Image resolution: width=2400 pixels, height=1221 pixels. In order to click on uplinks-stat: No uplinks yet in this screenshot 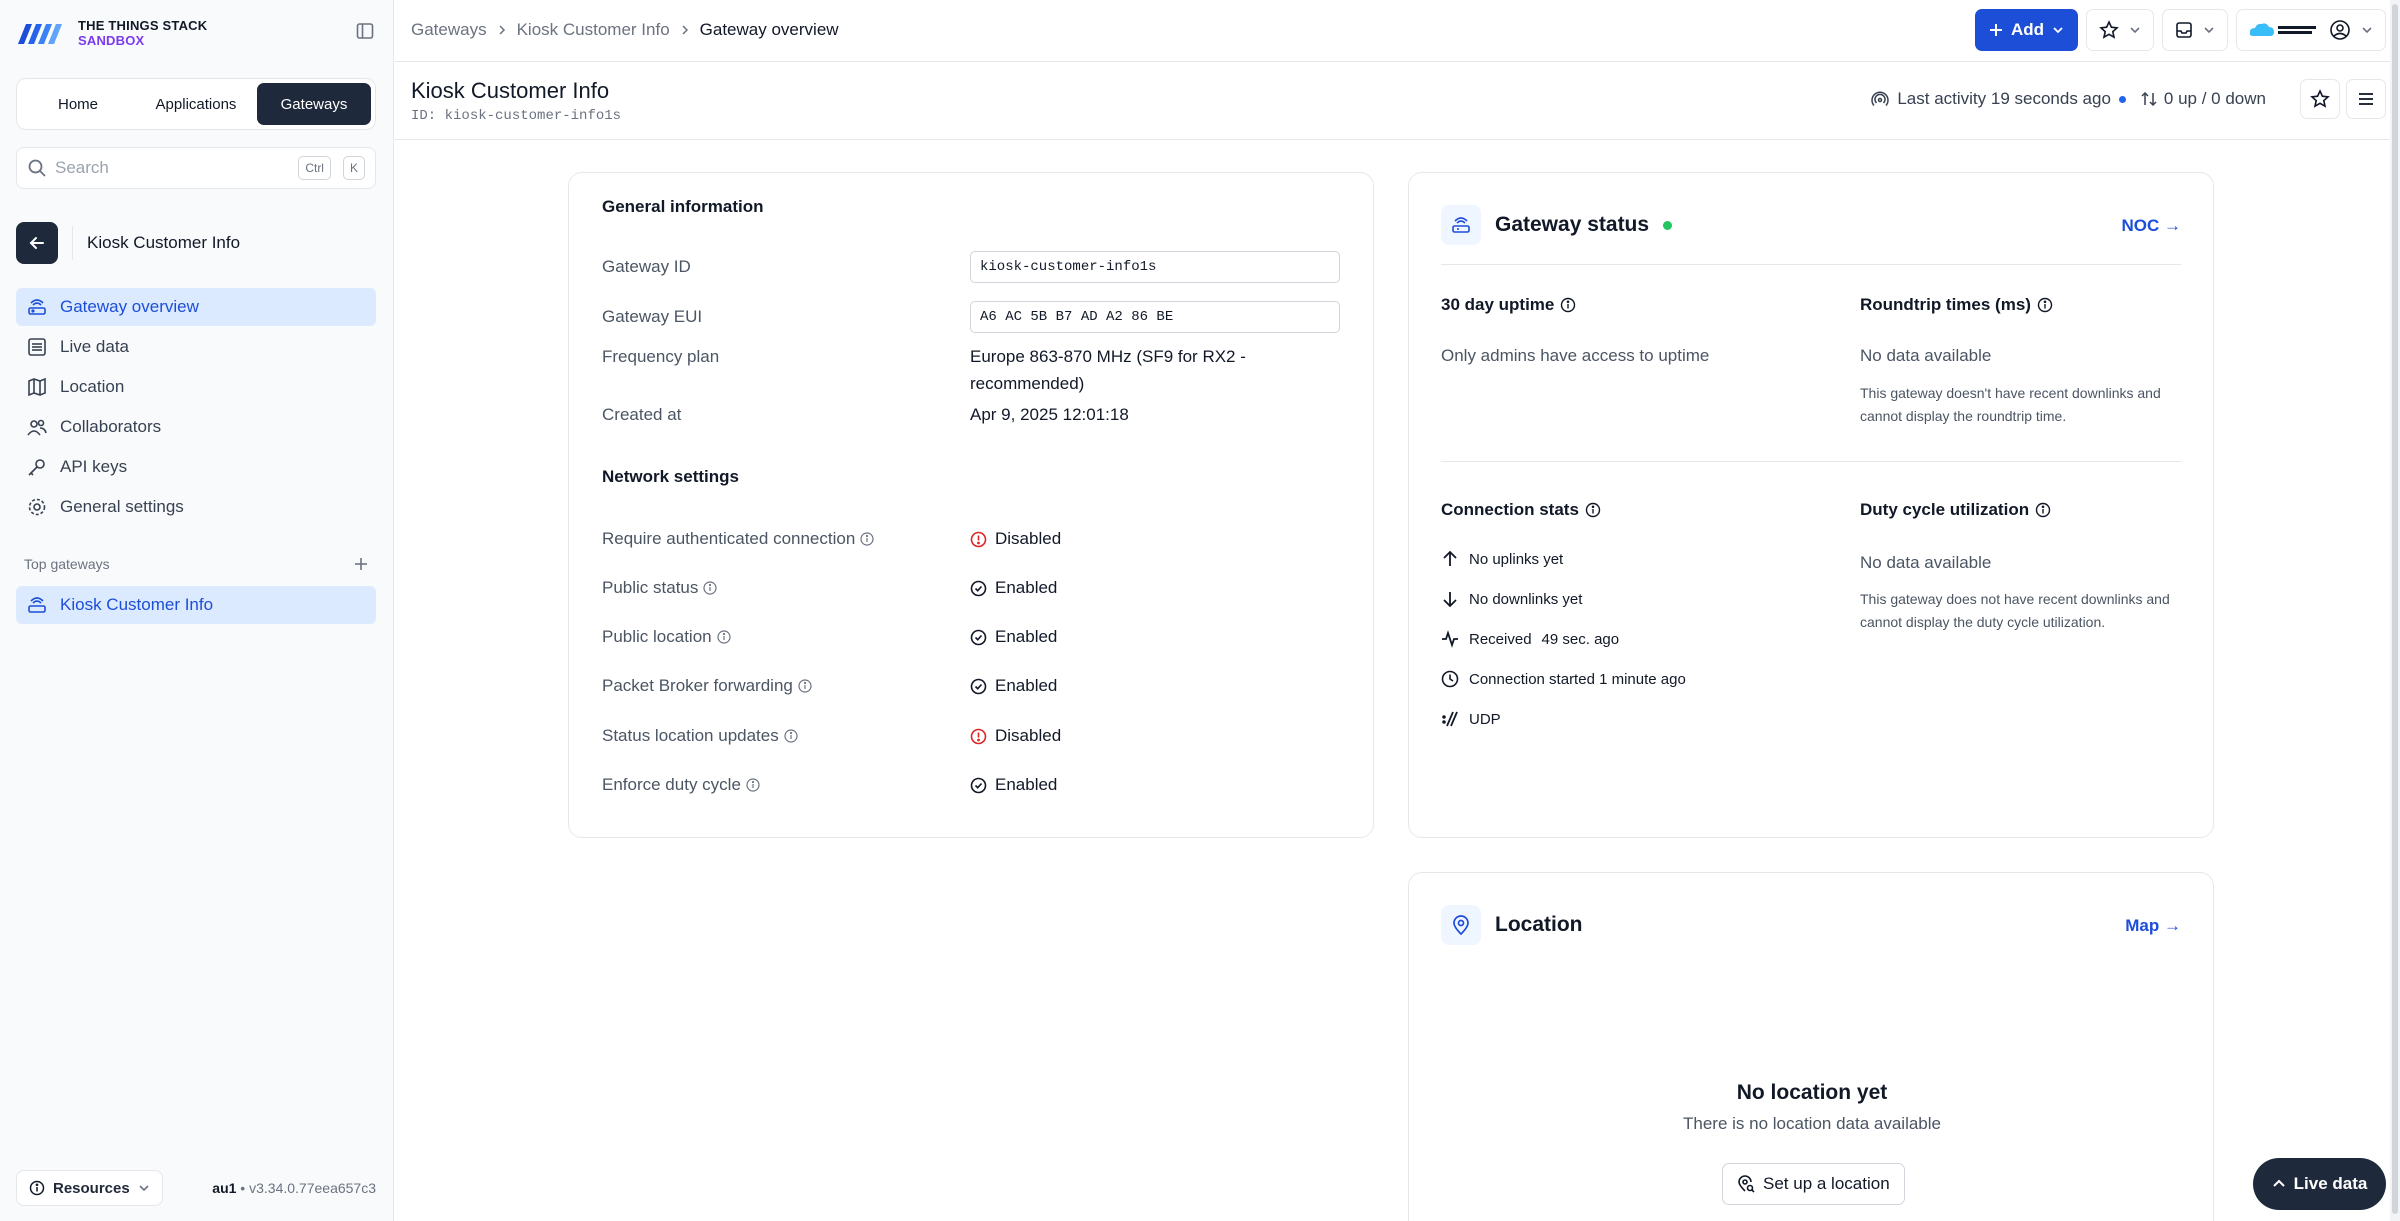, I will do `click(1502, 559)`.